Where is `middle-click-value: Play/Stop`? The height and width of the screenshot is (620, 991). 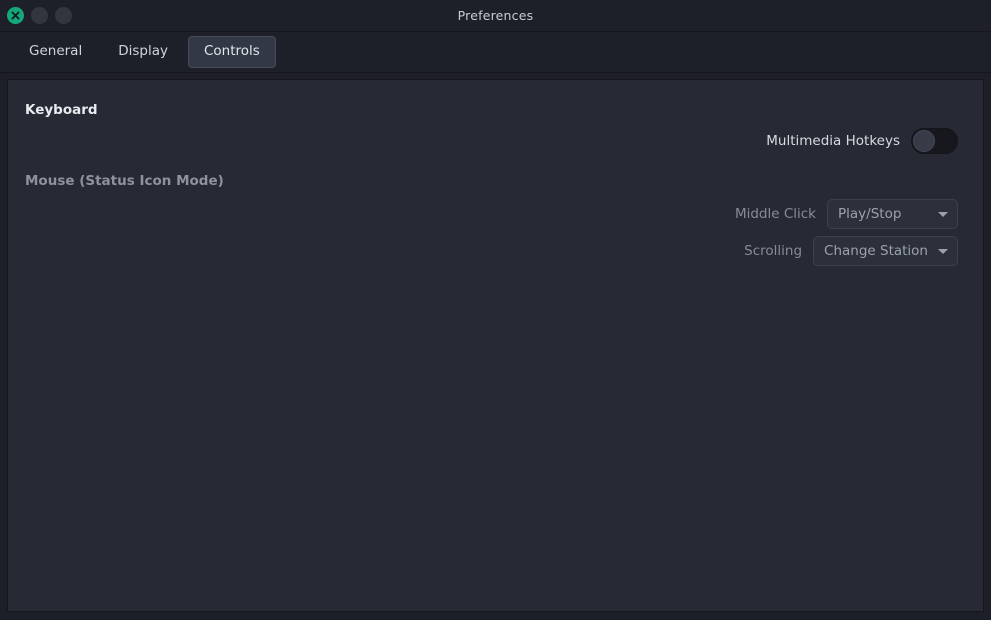 middle-click-value: Play/Stop is located at coordinates (870, 214).